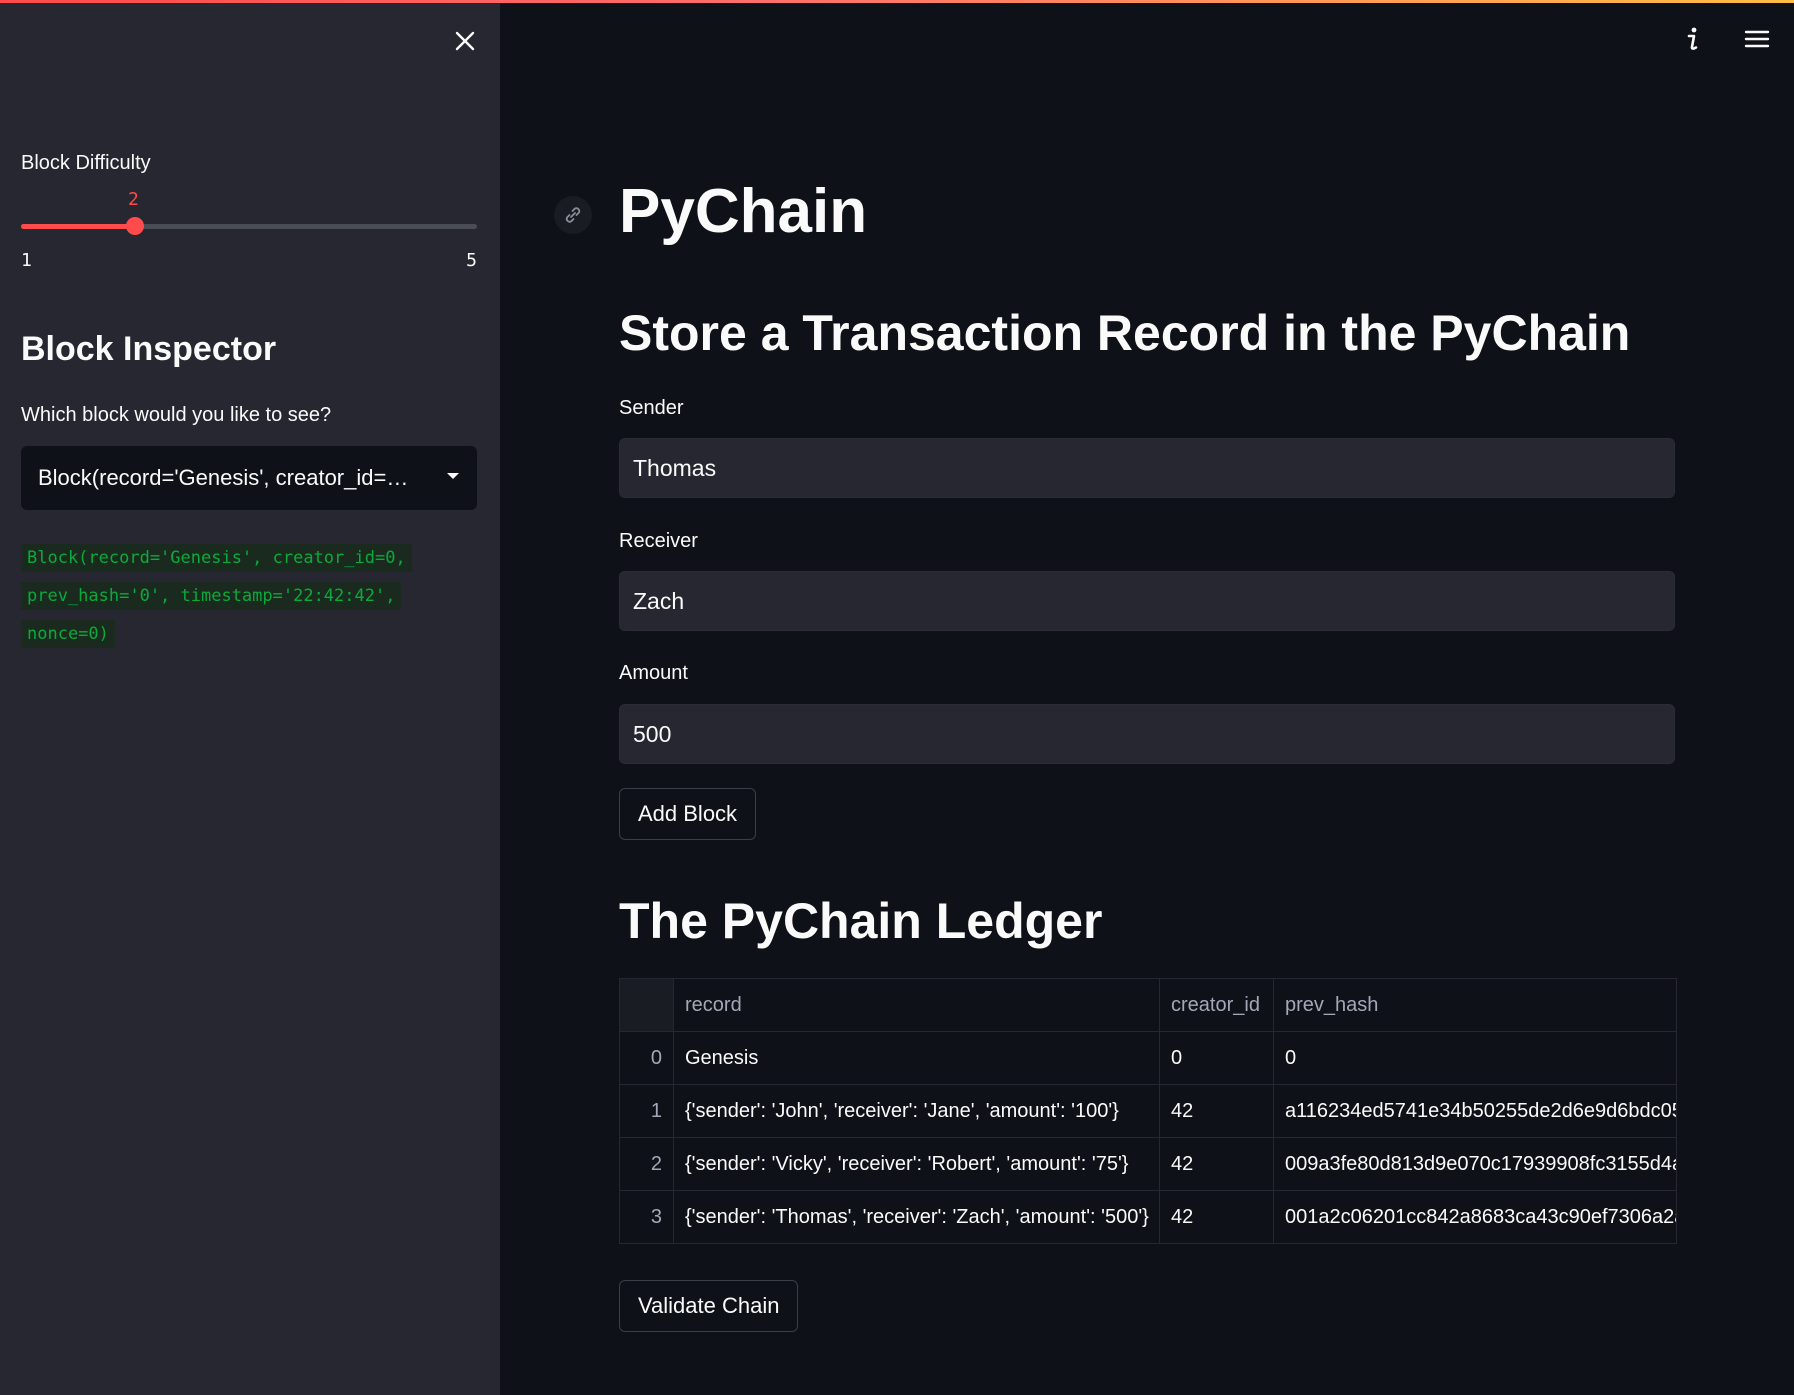 The image size is (1794, 1395). I want to click on column-header-prev-hash: prev_hash, so click(1475, 1005).